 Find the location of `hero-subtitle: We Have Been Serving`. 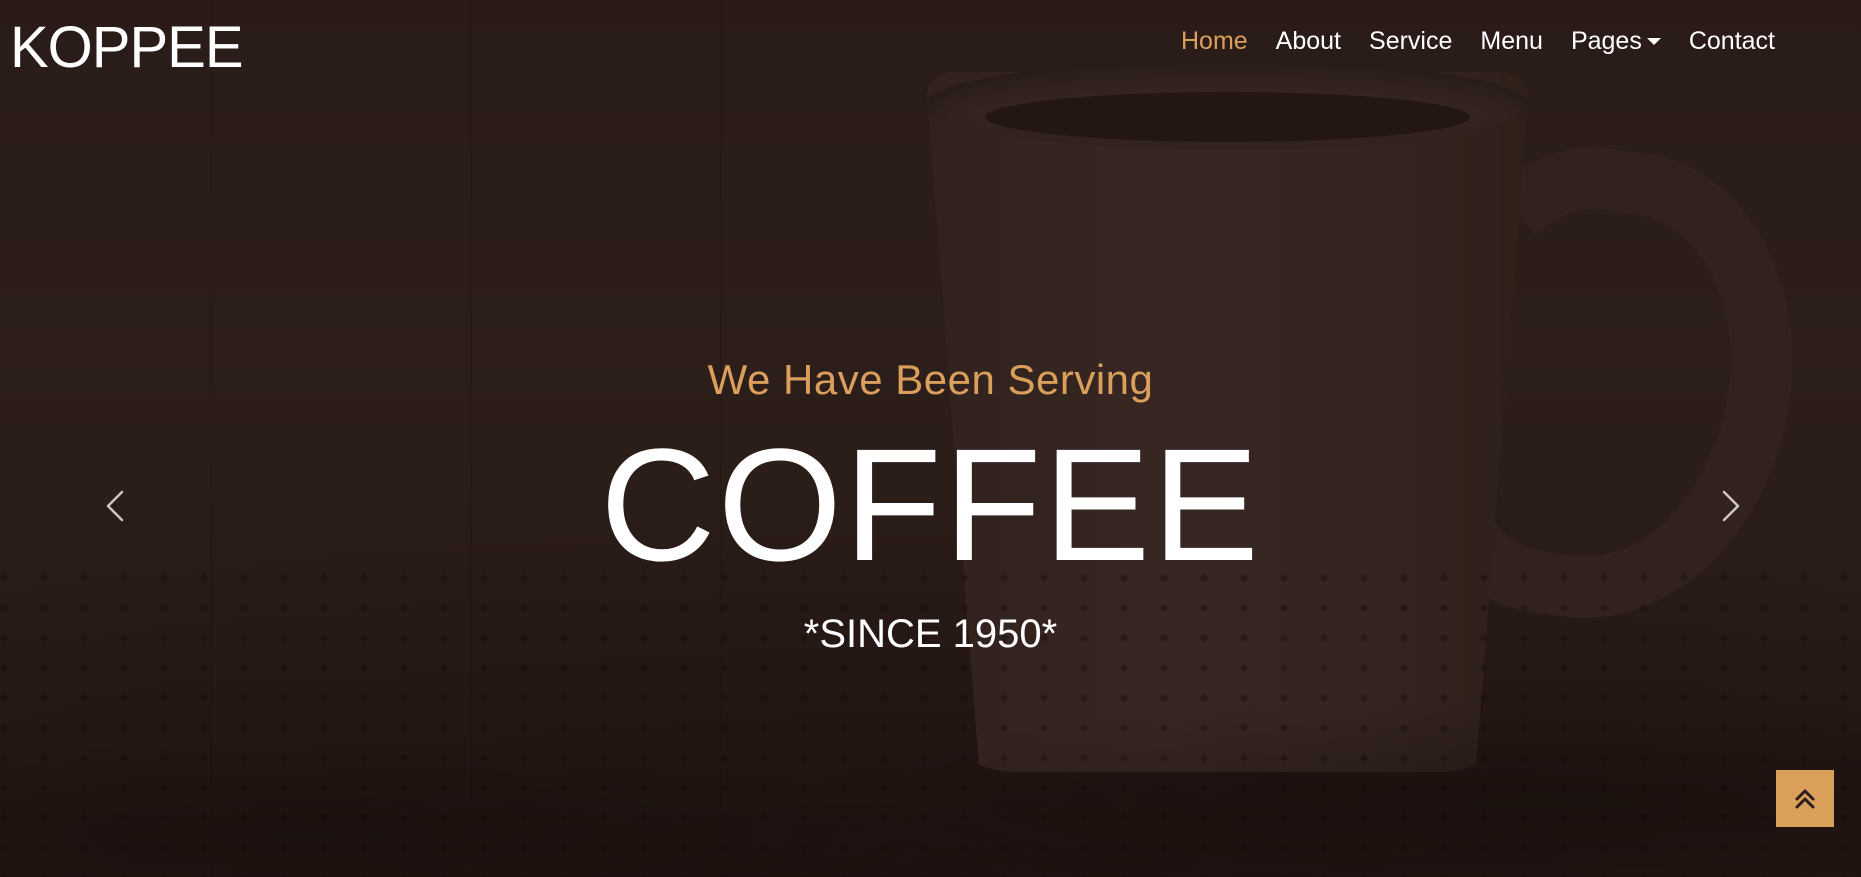

hero-subtitle: We Have Been Serving is located at coordinates (930, 379).